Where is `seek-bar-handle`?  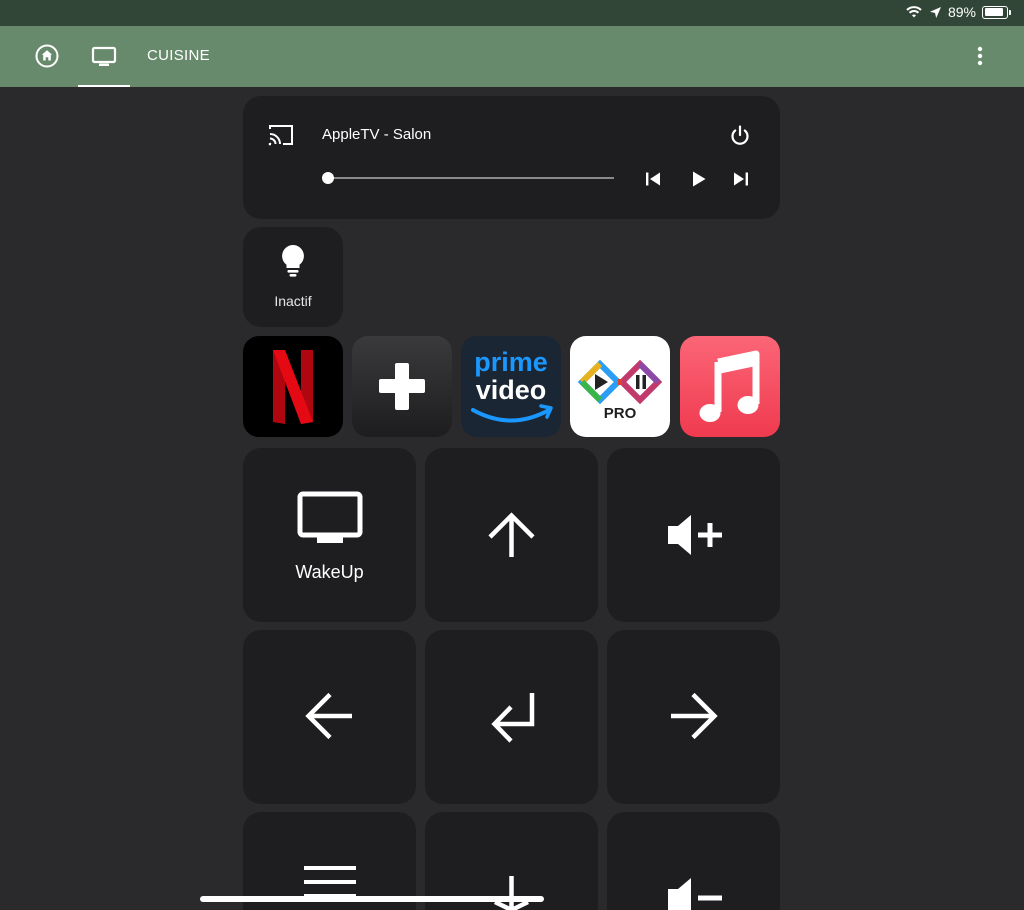
seek-bar-handle is located at coordinates (328, 178).